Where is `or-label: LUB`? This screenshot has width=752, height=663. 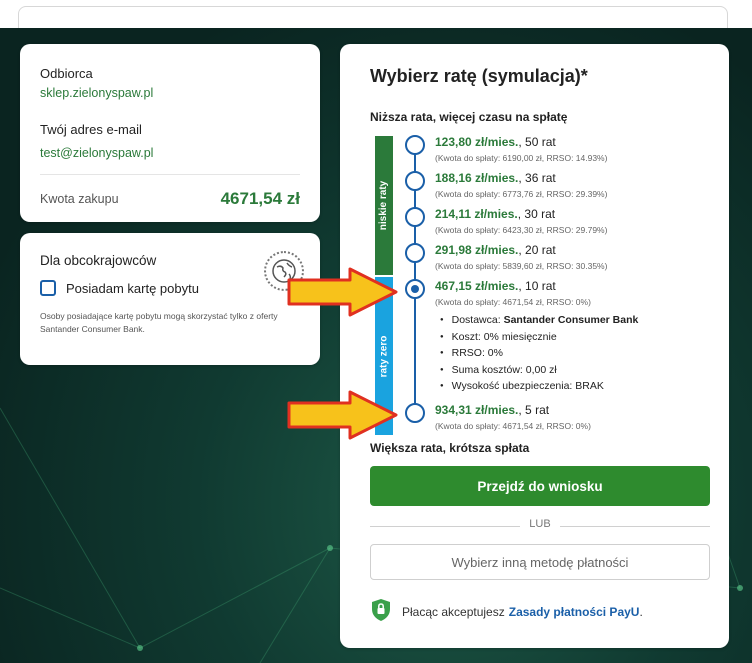 or-label: LUB is located at coordinates (540, 524).